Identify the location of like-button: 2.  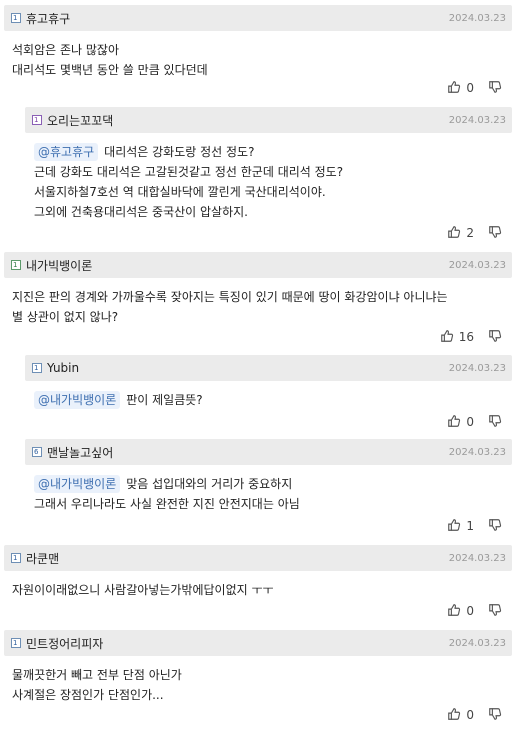
(467, 233).